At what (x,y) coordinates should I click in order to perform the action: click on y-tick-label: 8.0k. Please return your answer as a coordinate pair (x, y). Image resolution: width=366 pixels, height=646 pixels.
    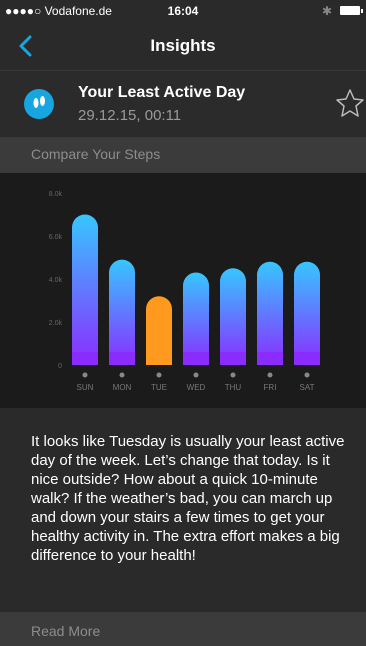
    Looking at the image, I should click on (56, 194).